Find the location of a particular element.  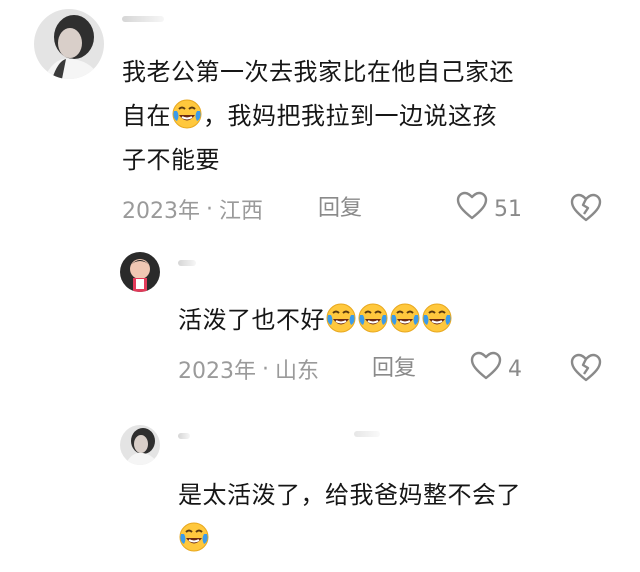

comment-location: 山东 is located at coordinates (297, 371).